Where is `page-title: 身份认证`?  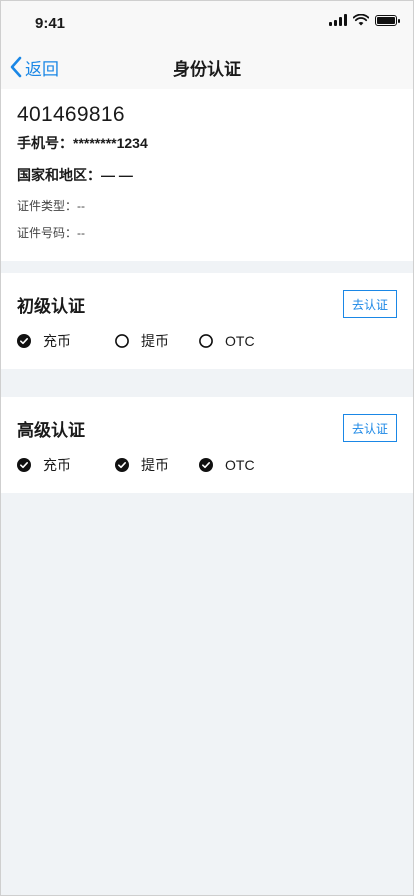 page-title: 身份认证 is located at coordinates (207, 69).